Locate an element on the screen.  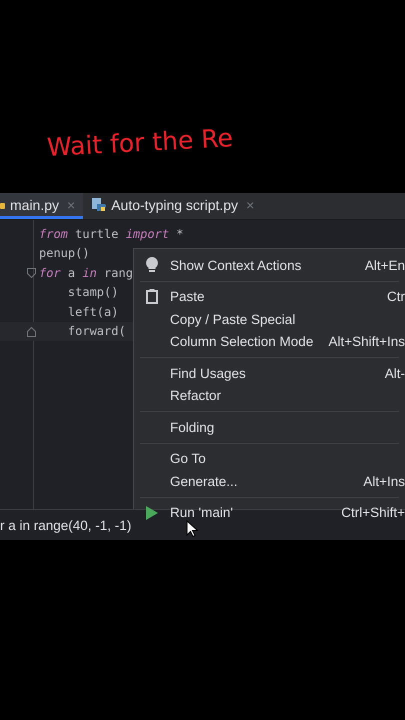
menu-item: Generate... Alt+Ins is located at coordinates (269, 481).